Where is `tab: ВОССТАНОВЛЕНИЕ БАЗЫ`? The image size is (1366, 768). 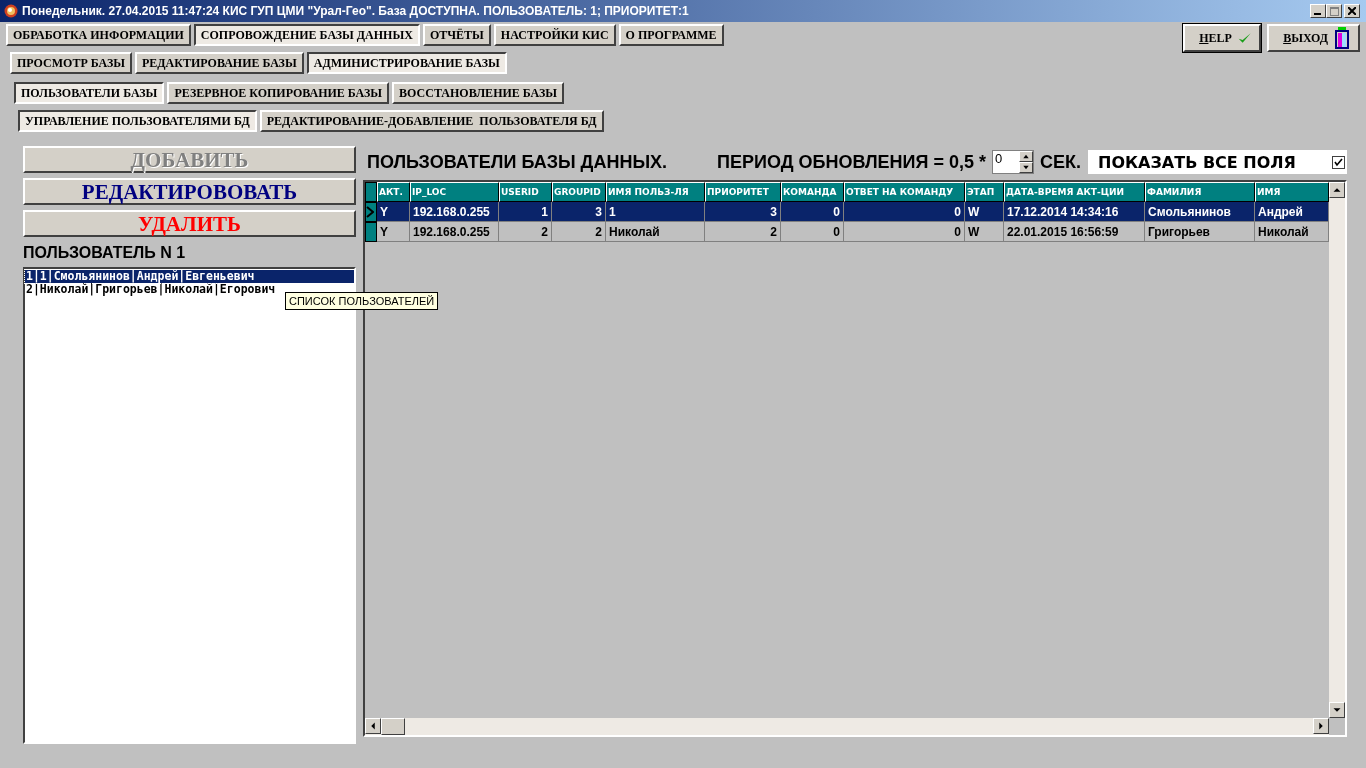
tab: ВОССТАНОВЛЕНИЕ БАЗЫ is located at coordinates (478, 93).